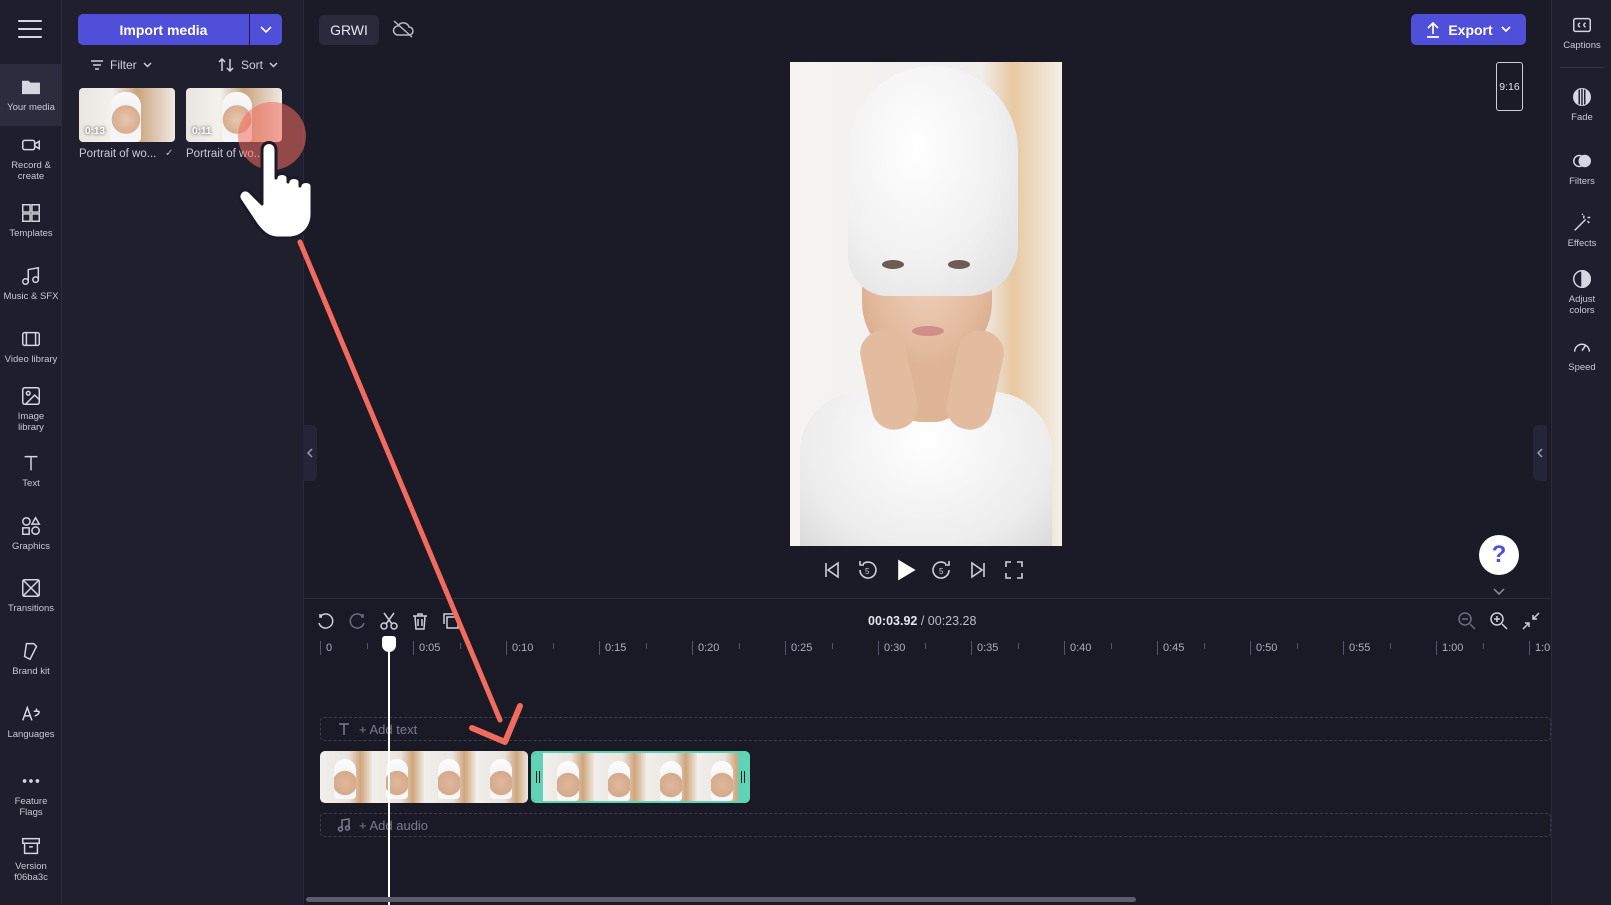  Describe the element at coordinates (928, 331) in the screenshot. I see `preview-lips` at that location.